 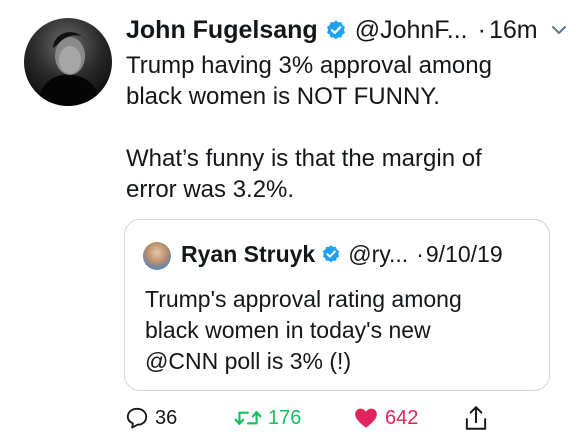 I want to click on chevron-down-icon, so click(x=559, y=30).